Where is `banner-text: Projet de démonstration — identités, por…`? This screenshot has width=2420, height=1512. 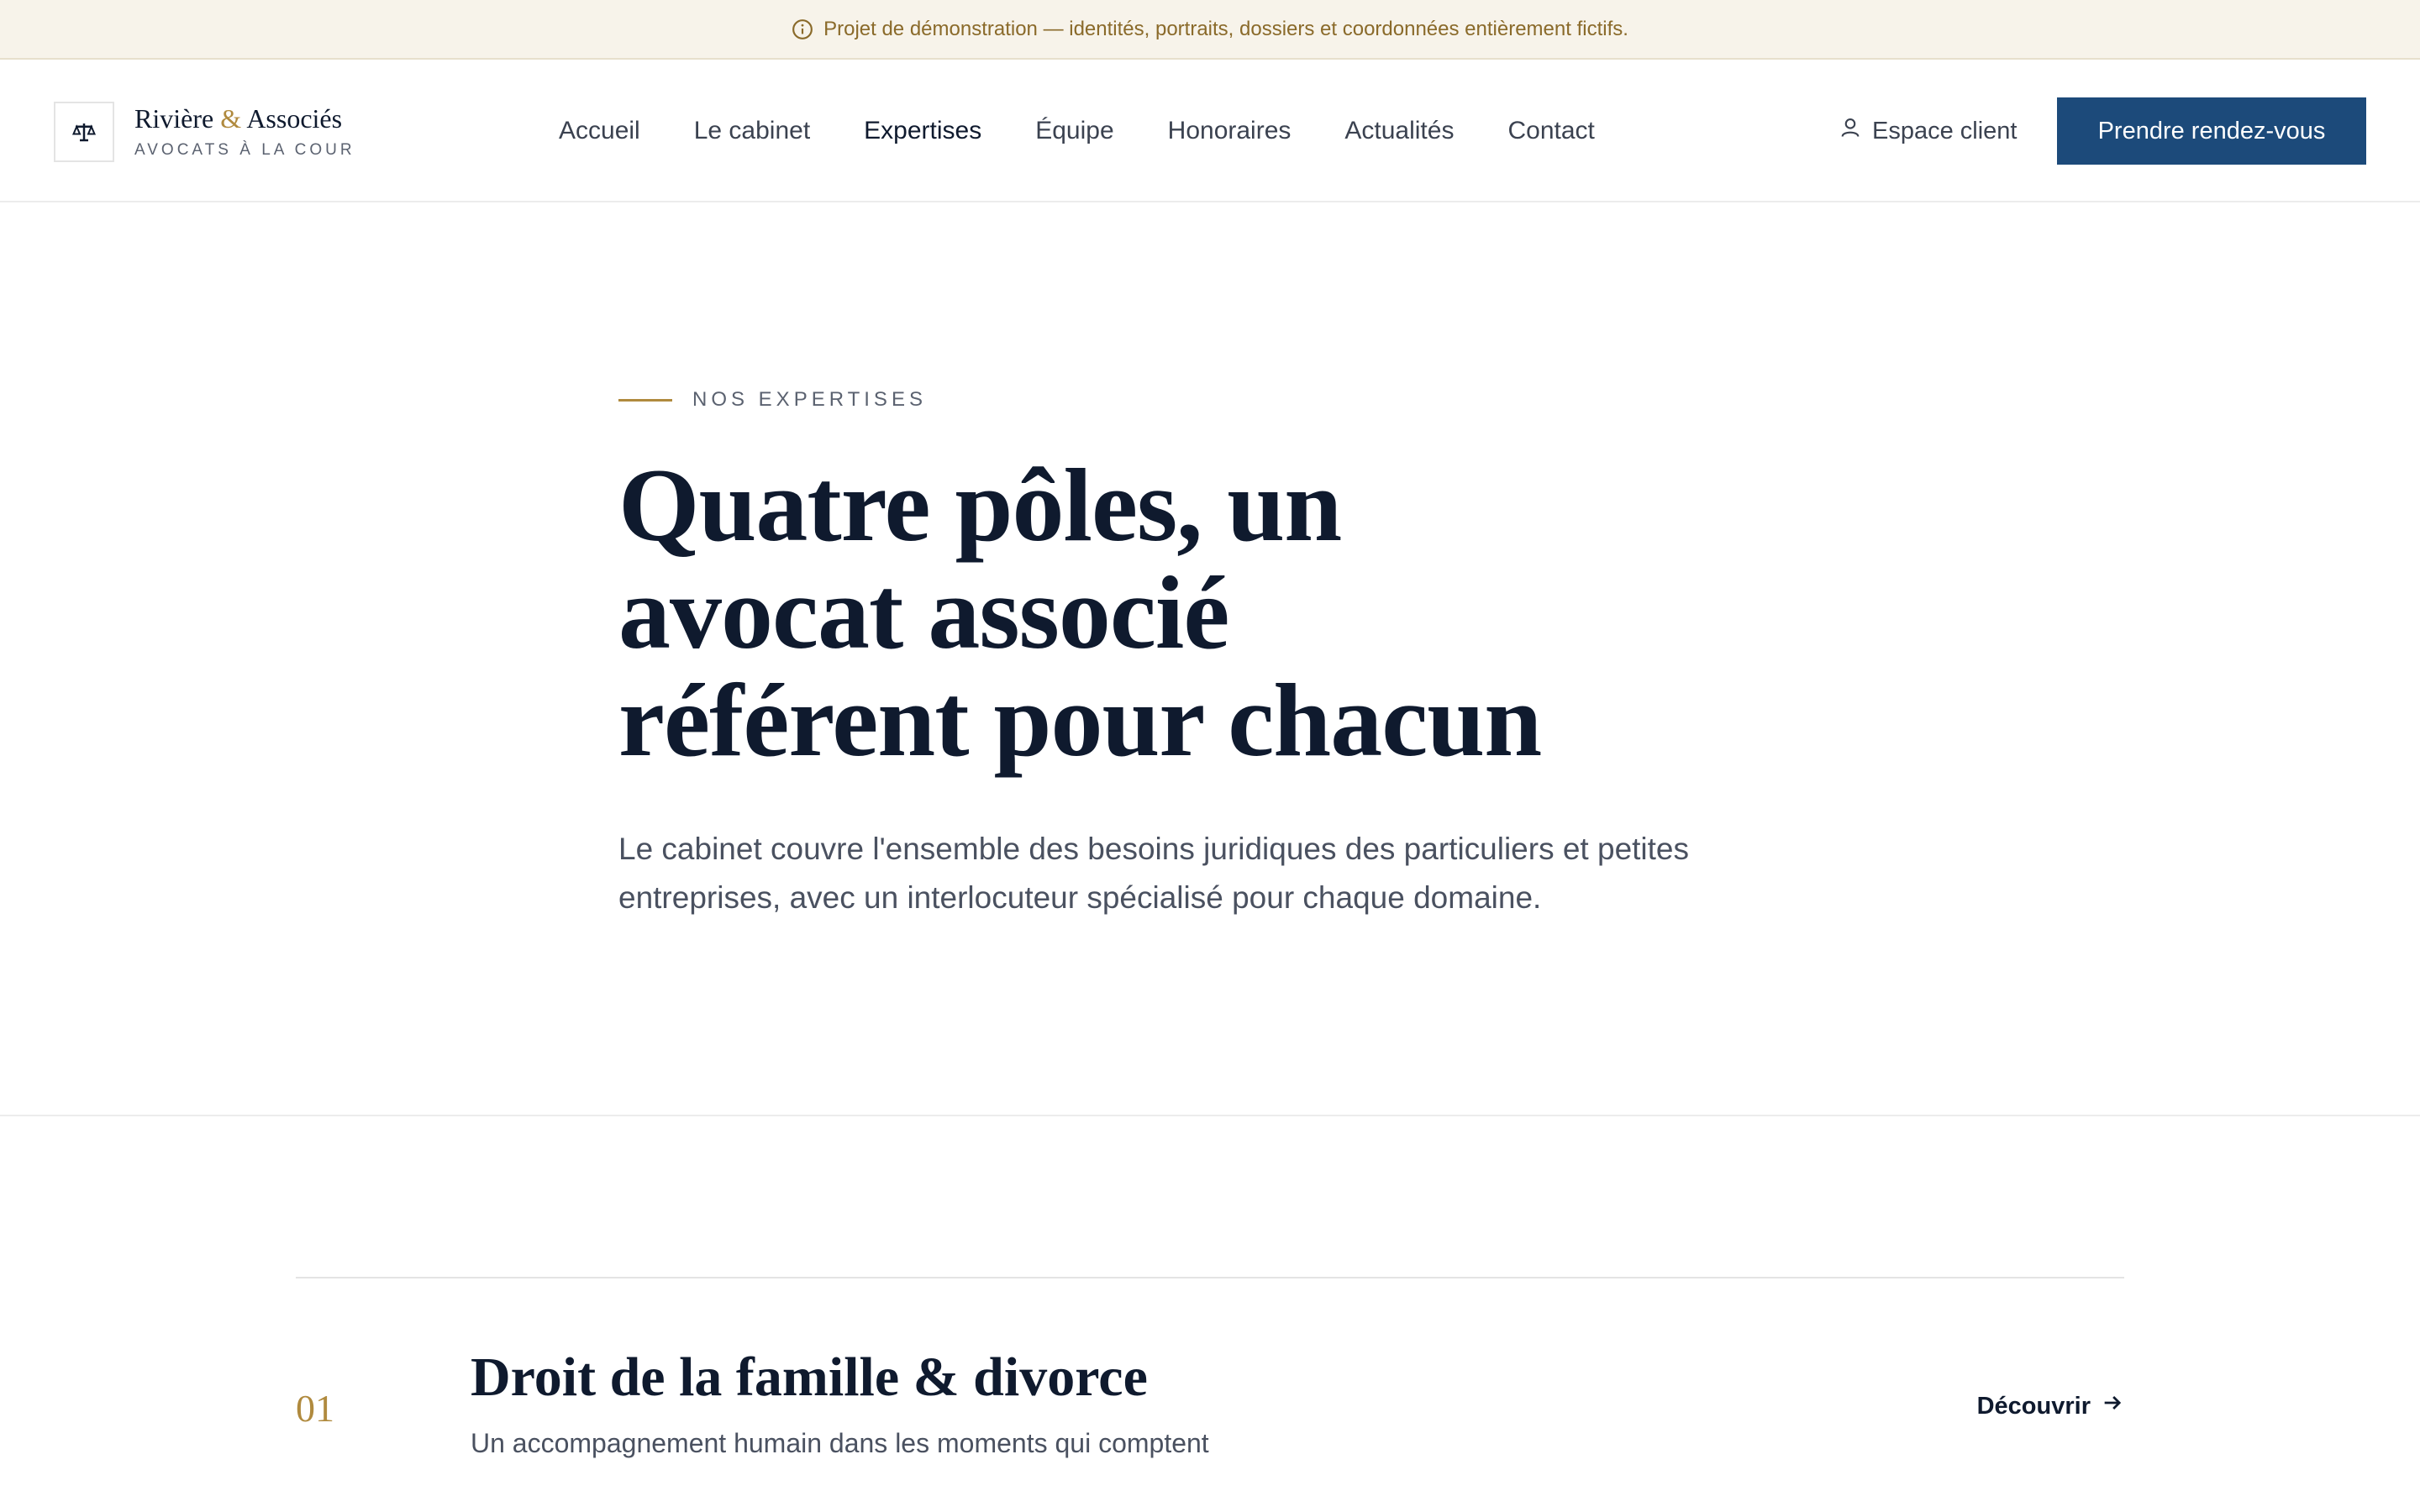
banner-text: Projet de démonstration — identités, por… is located at coordinates (1225, 28).